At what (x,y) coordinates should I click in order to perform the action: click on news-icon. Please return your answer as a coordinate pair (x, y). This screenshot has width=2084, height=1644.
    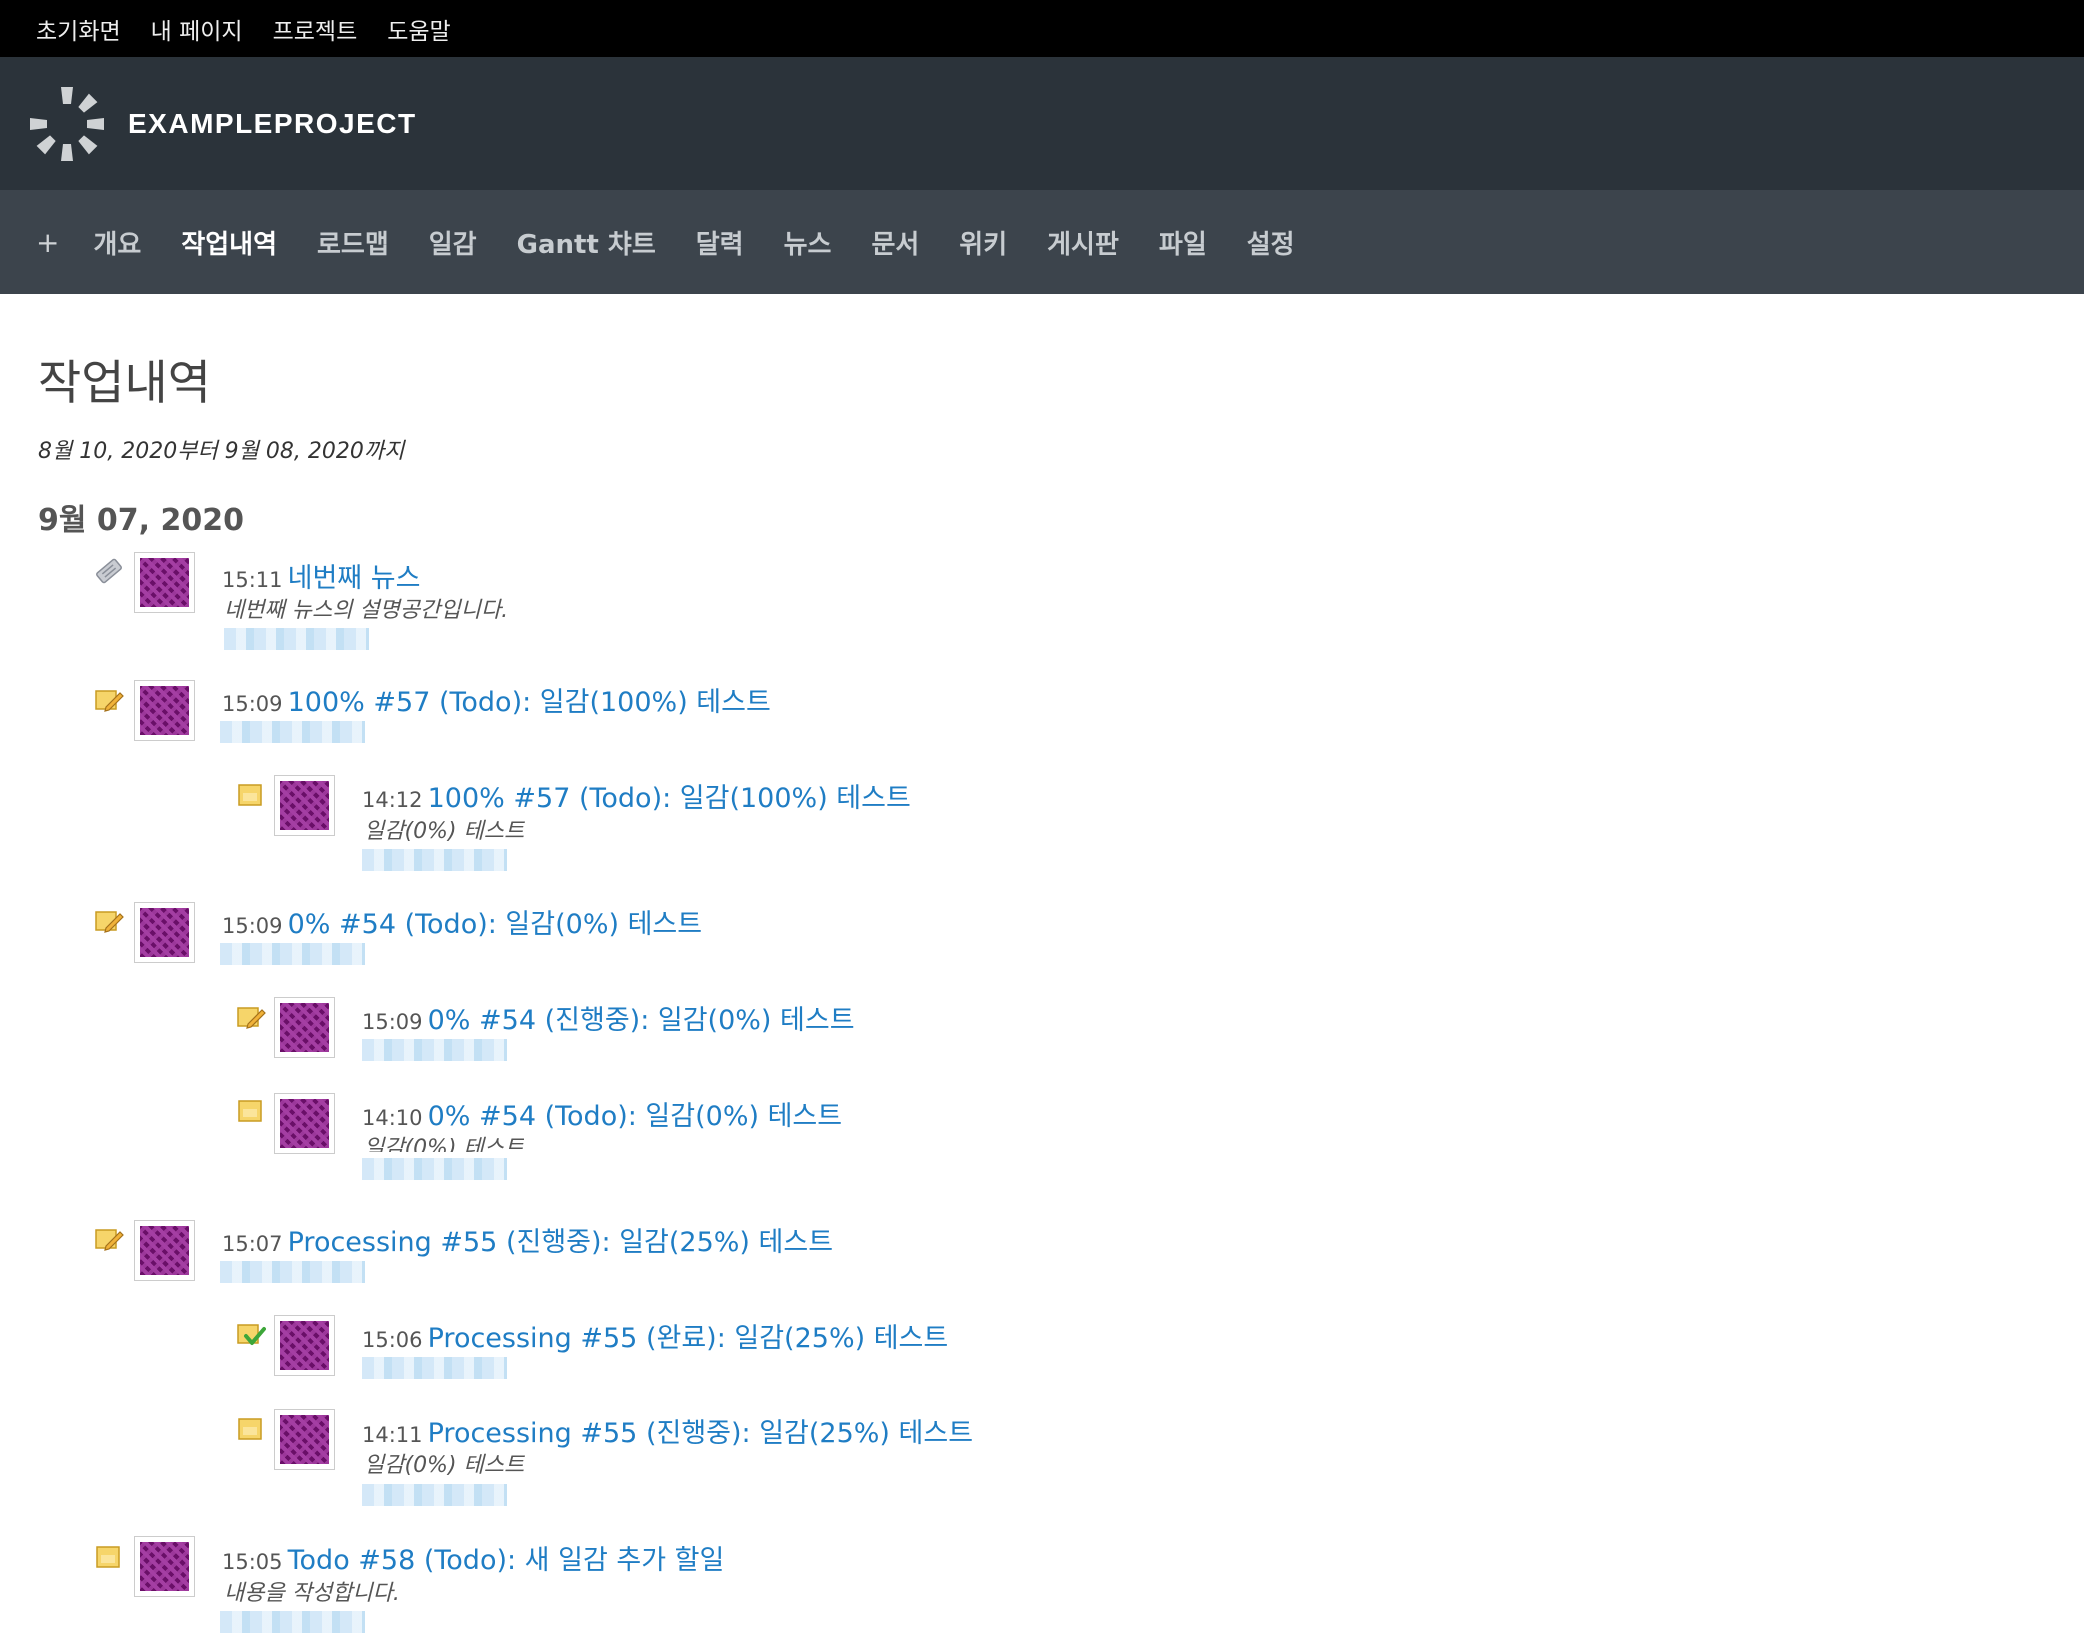
    Looking at the image, I should click on (109, 571).